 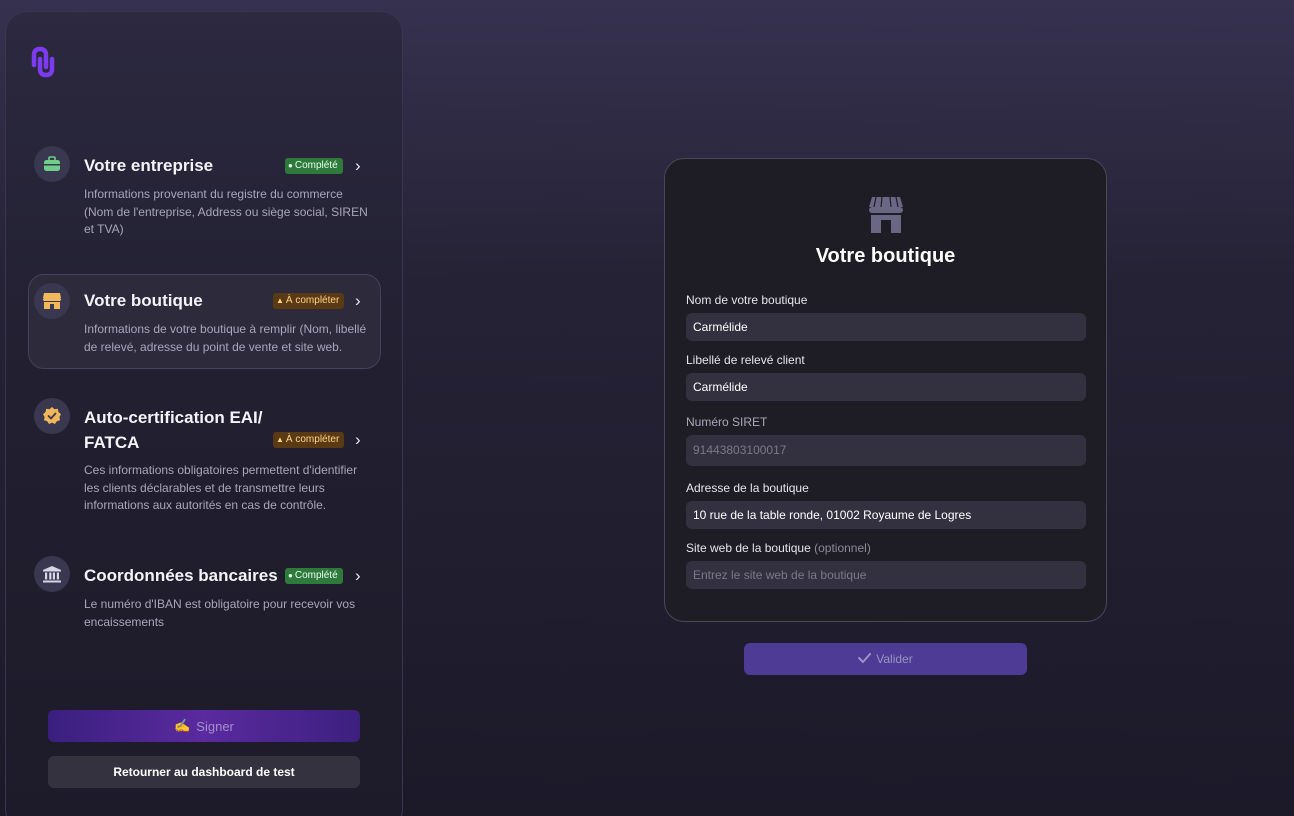 What do you see at coordinates (747, 300) in the screenshot?
I see `field-label-shop-name: Nom de votre boutique` at bounding box center [747, 300].